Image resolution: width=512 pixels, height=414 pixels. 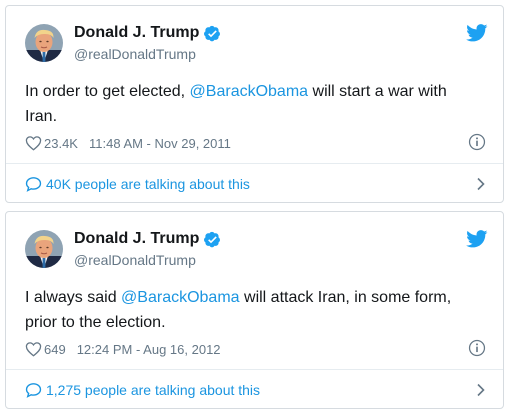 I want to click on tweet-meta: 23.4K 11:48 AM - Nov 29, 2011, so click(x=128, y=143).